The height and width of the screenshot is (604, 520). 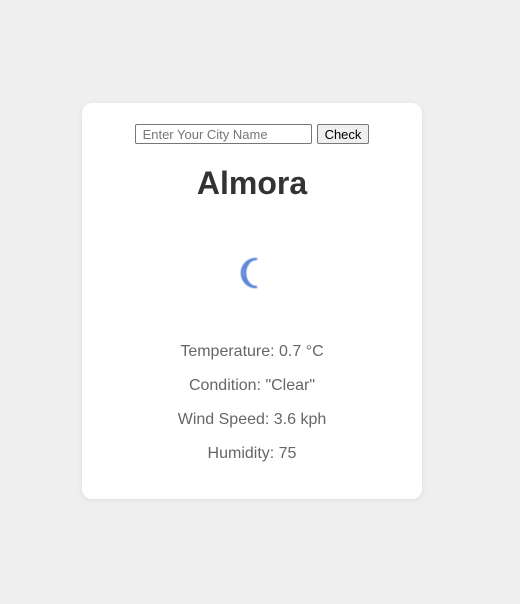 I want to click on weather-icon-container, so click(x=252, y=273).